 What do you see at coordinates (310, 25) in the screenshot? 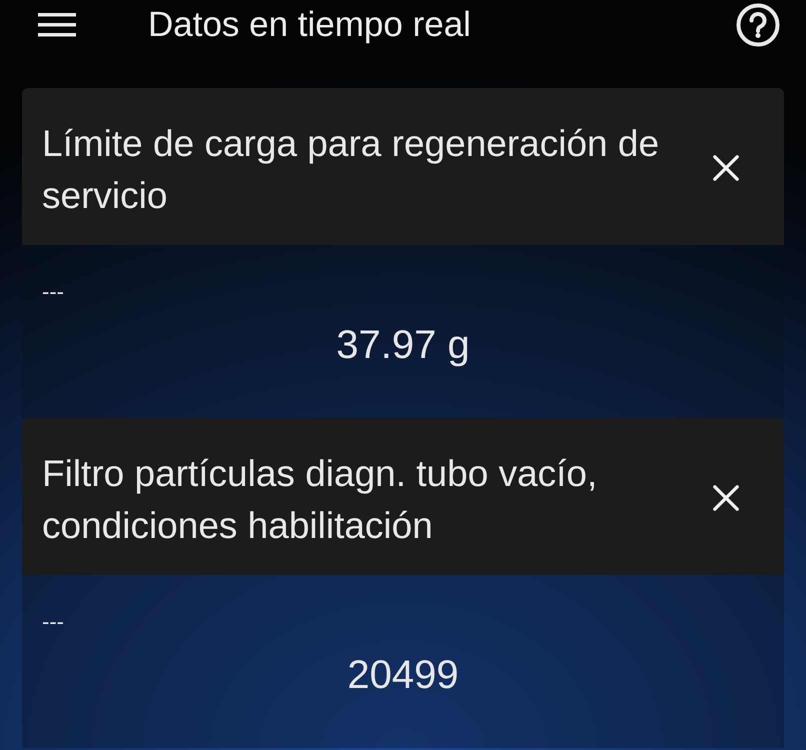
I see `screen-title: Datos en tiempo real` at bounding box center [310, 25].